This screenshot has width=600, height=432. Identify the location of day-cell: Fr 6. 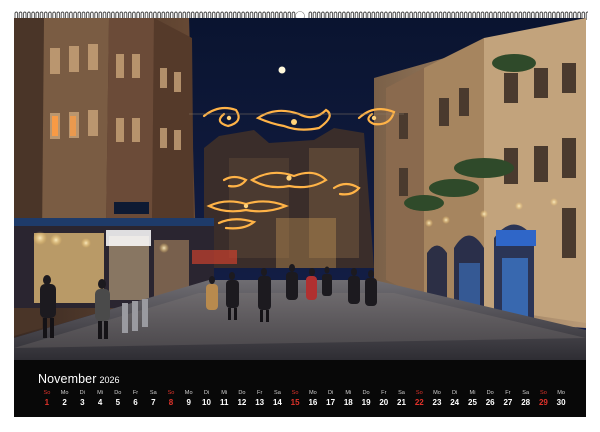
(135, 399).